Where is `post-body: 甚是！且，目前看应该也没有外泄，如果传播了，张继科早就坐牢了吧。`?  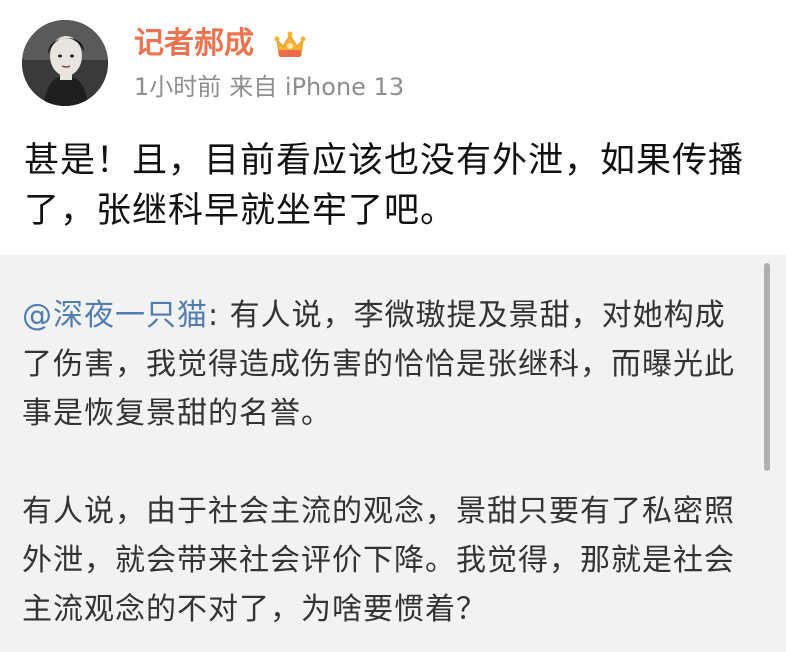
post-body: 甚是！且，目前看应该也没有外泄，如果传播了，张继科早就坐牢了吧。 is located at coordinates (384, 186).